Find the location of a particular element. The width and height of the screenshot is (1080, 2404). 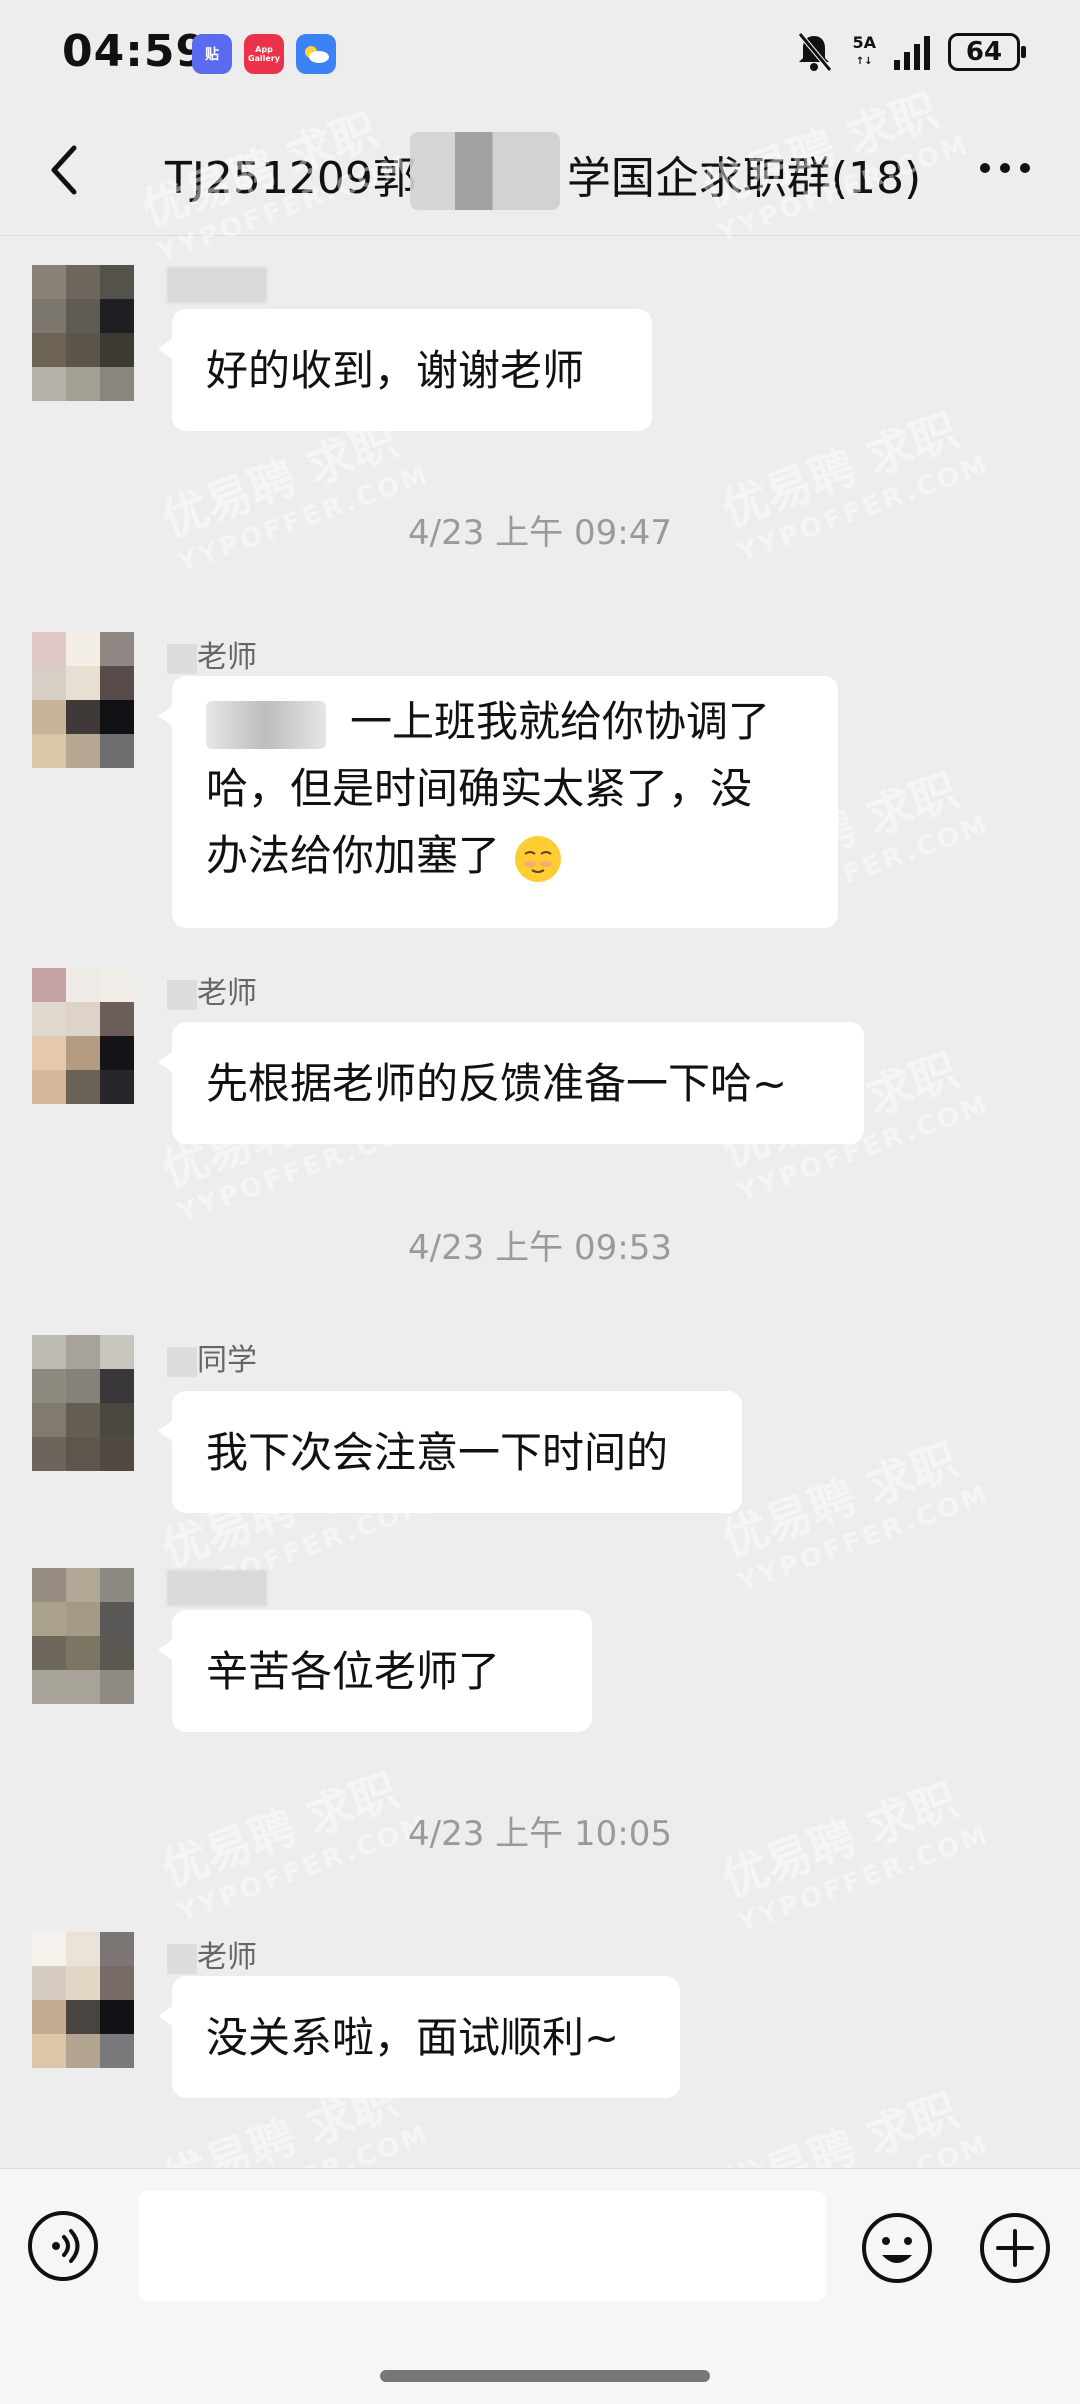

app-gallery-icon: App Gallery is located at coordinates (264, 54).